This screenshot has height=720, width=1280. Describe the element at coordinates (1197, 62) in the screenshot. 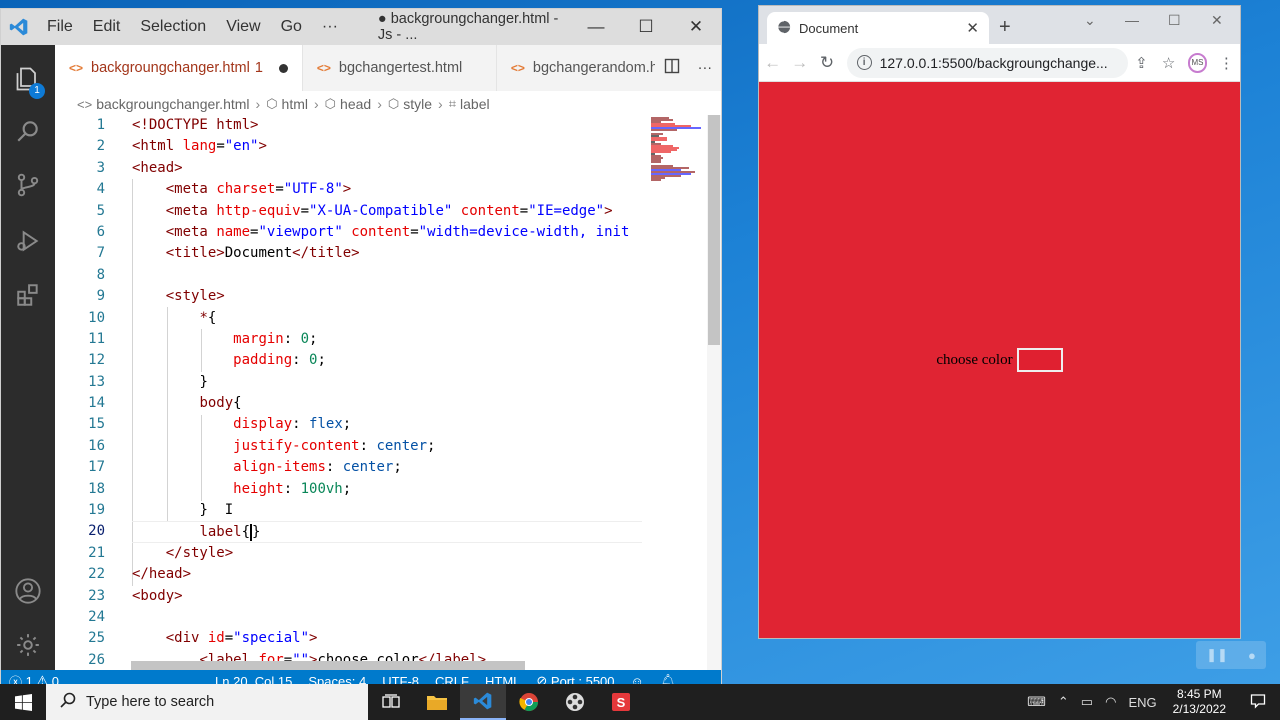

I see `profile-avatar: MS` at that location.